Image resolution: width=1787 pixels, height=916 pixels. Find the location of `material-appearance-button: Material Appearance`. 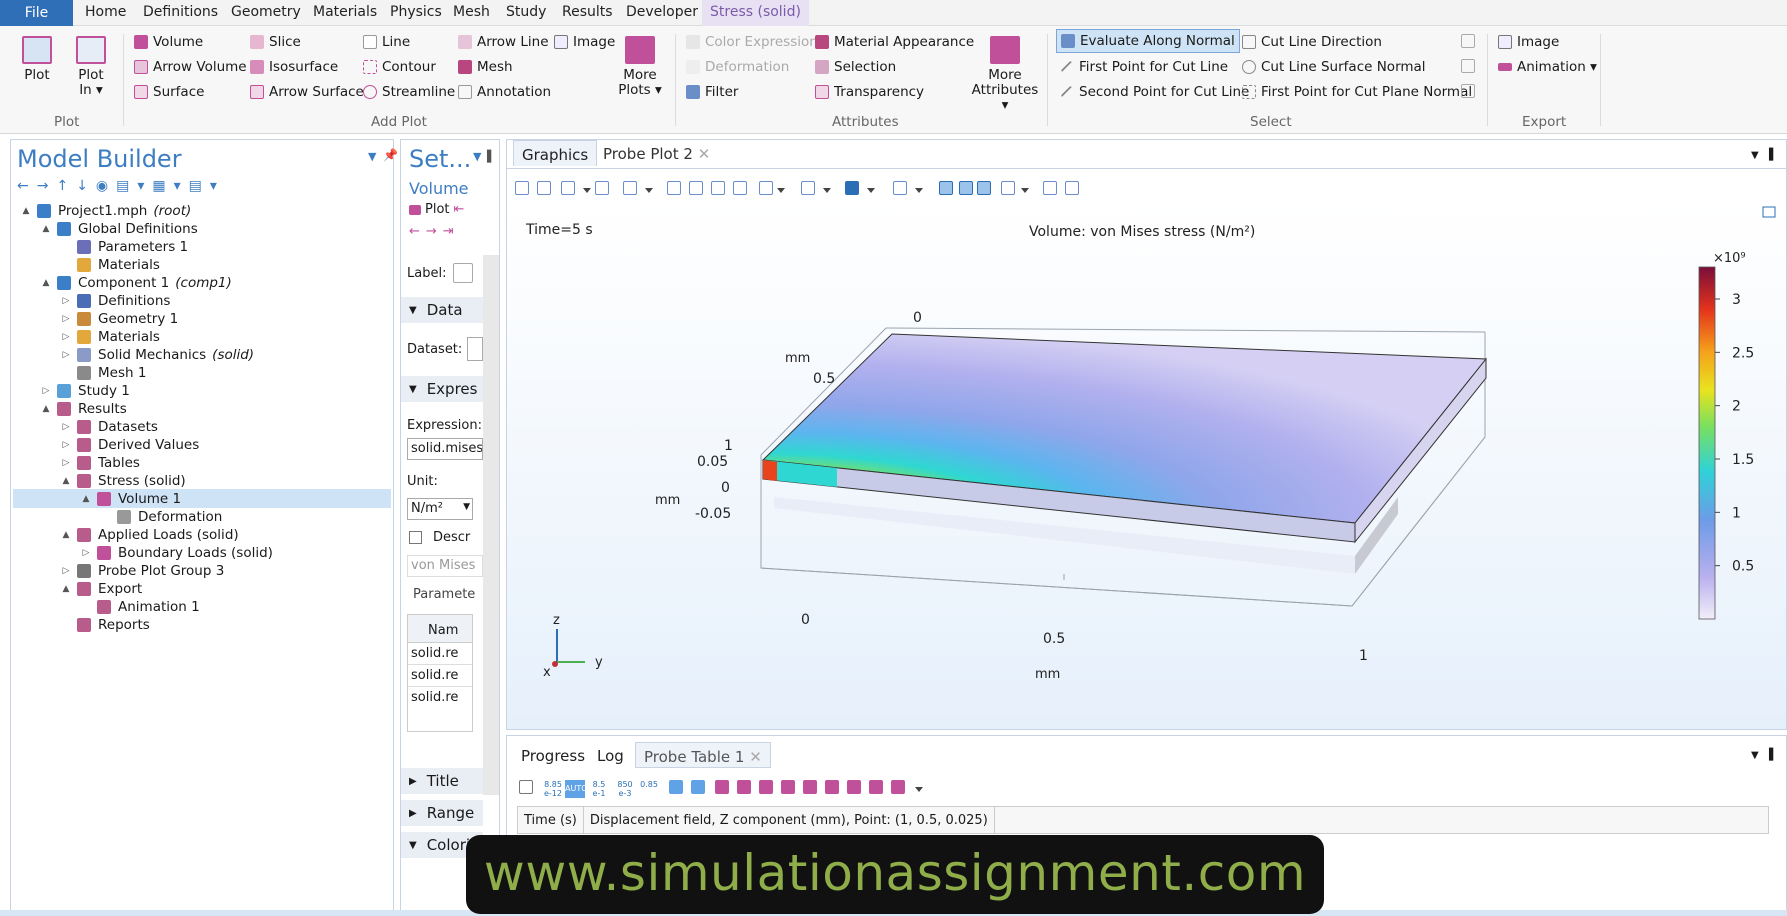

material-appearance-button: Material Appearance is located at coordinates (894, 42).